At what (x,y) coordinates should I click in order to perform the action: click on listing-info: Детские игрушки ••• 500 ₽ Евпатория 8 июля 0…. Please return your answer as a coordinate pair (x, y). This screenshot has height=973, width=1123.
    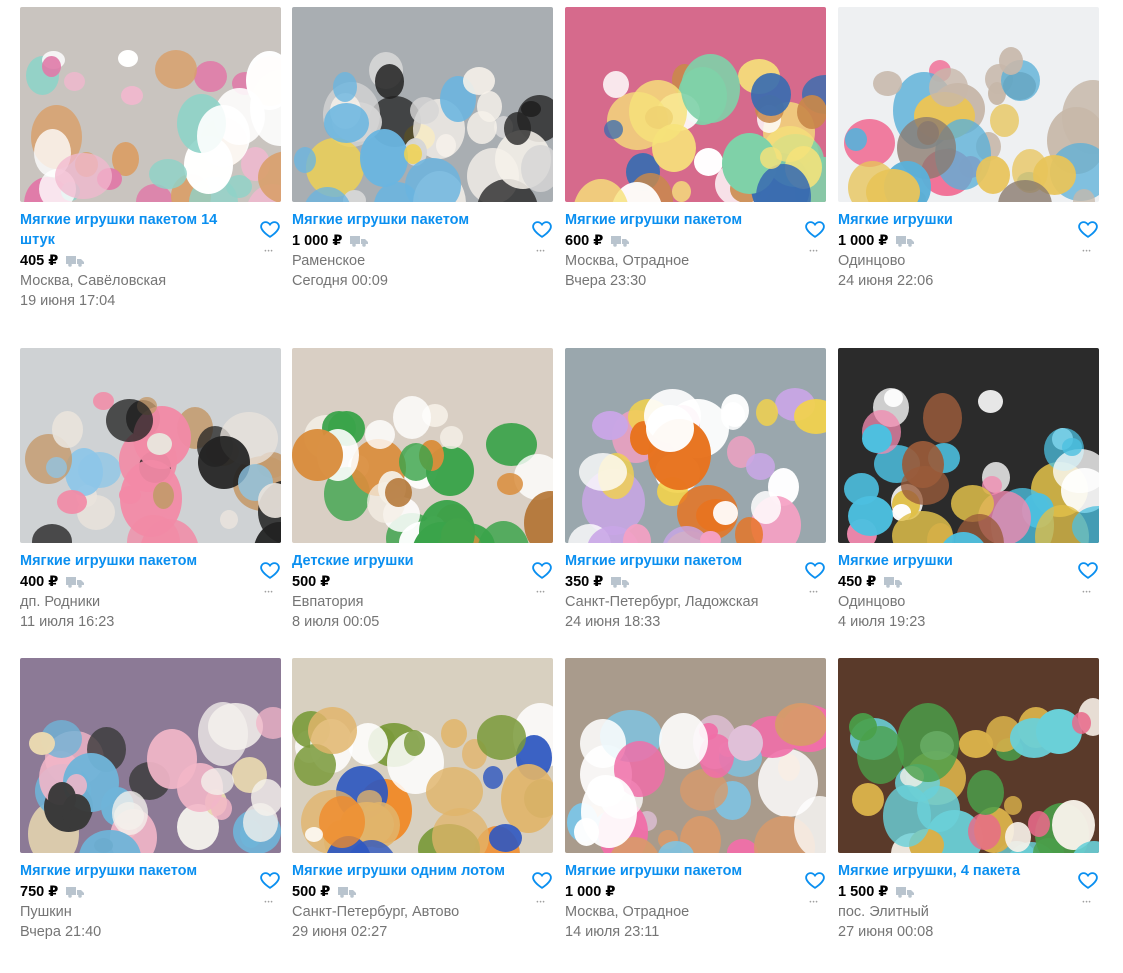
    Looking at the image, I should click on (422, 591).